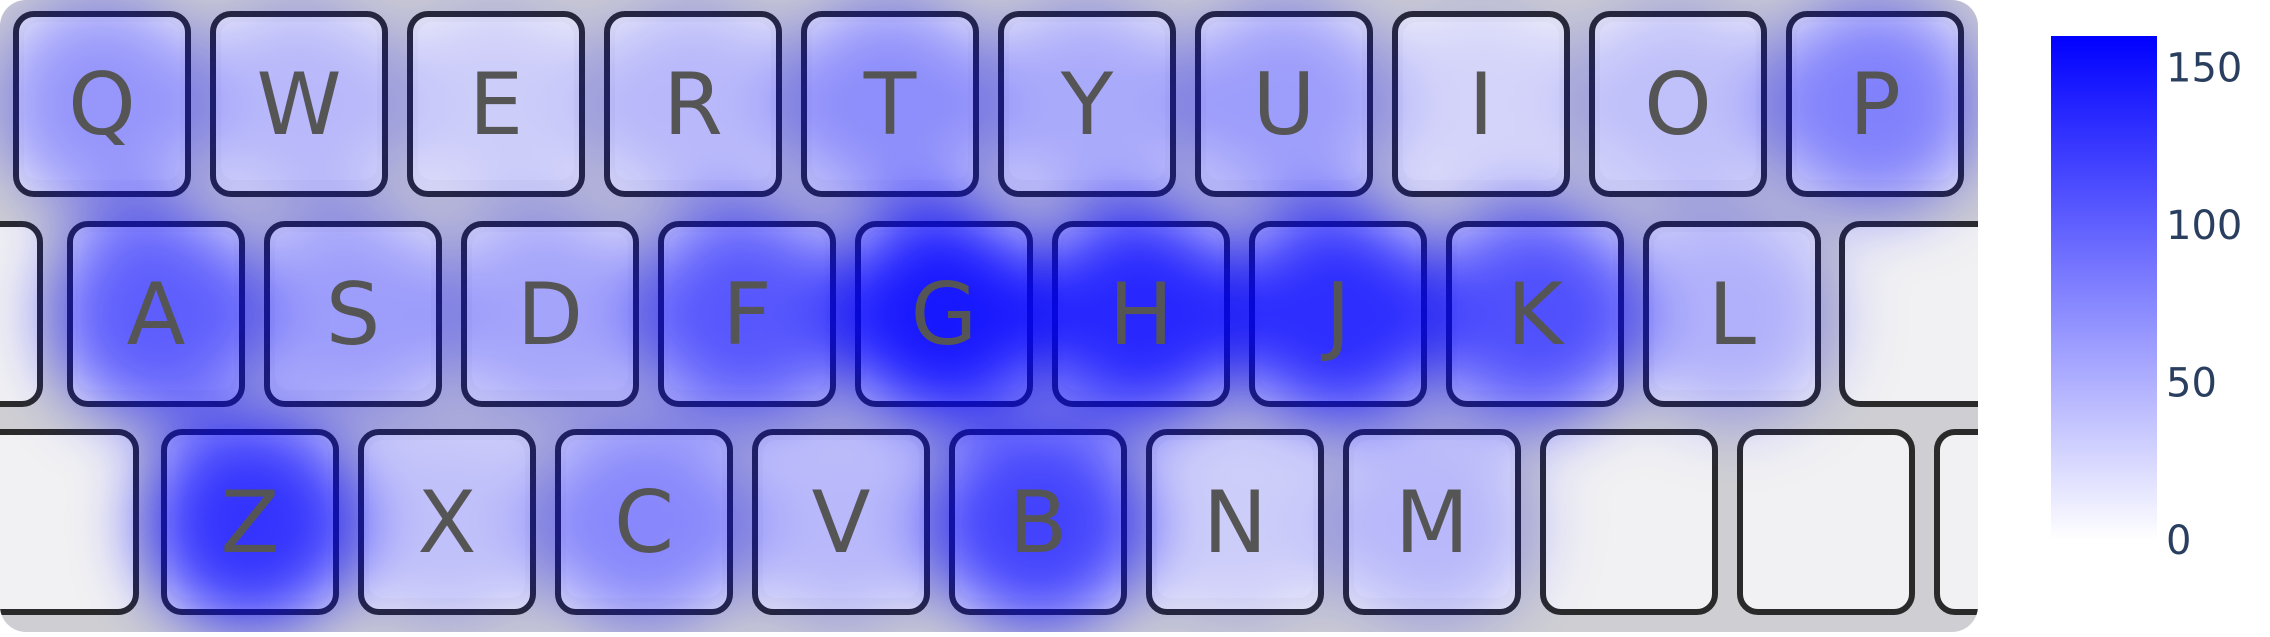 This screenshot has width=2270, height=637. I want to click on key-label-q: Q, so click(102, 105).